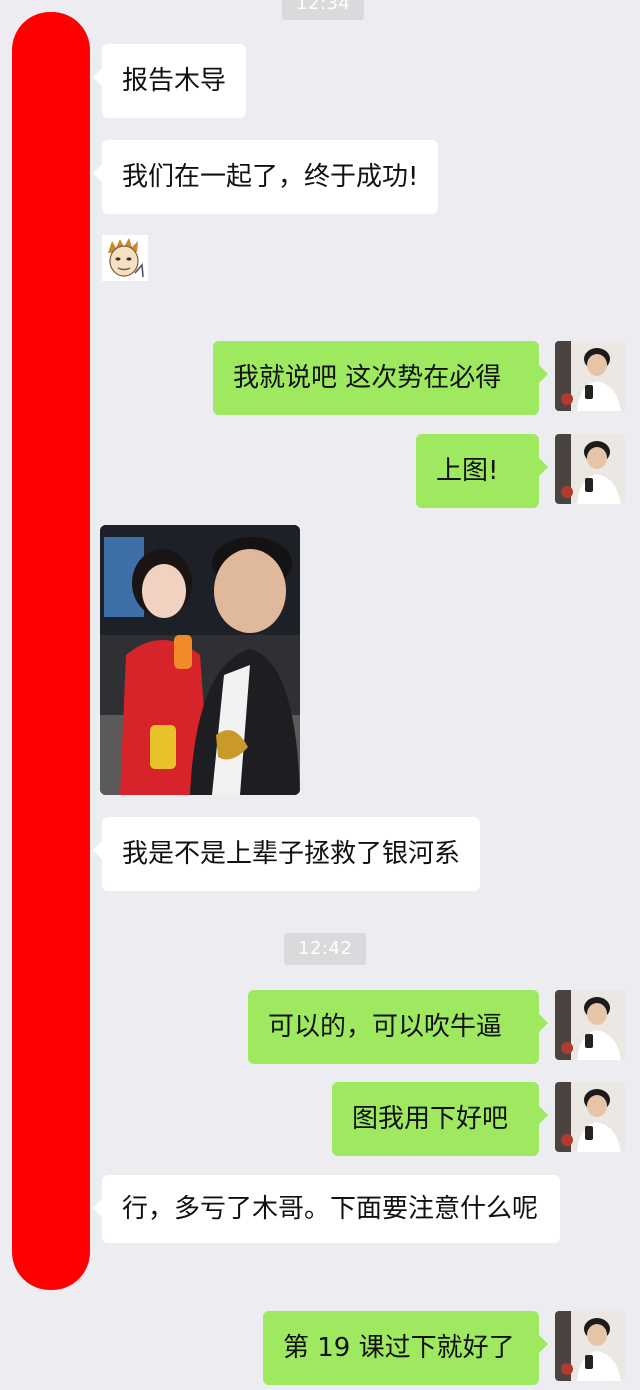  Describe the element at coordinates (286, 854) in the screenshot. I see `incoming-message: 我是不是上辈子拯救了银河系` at that location.